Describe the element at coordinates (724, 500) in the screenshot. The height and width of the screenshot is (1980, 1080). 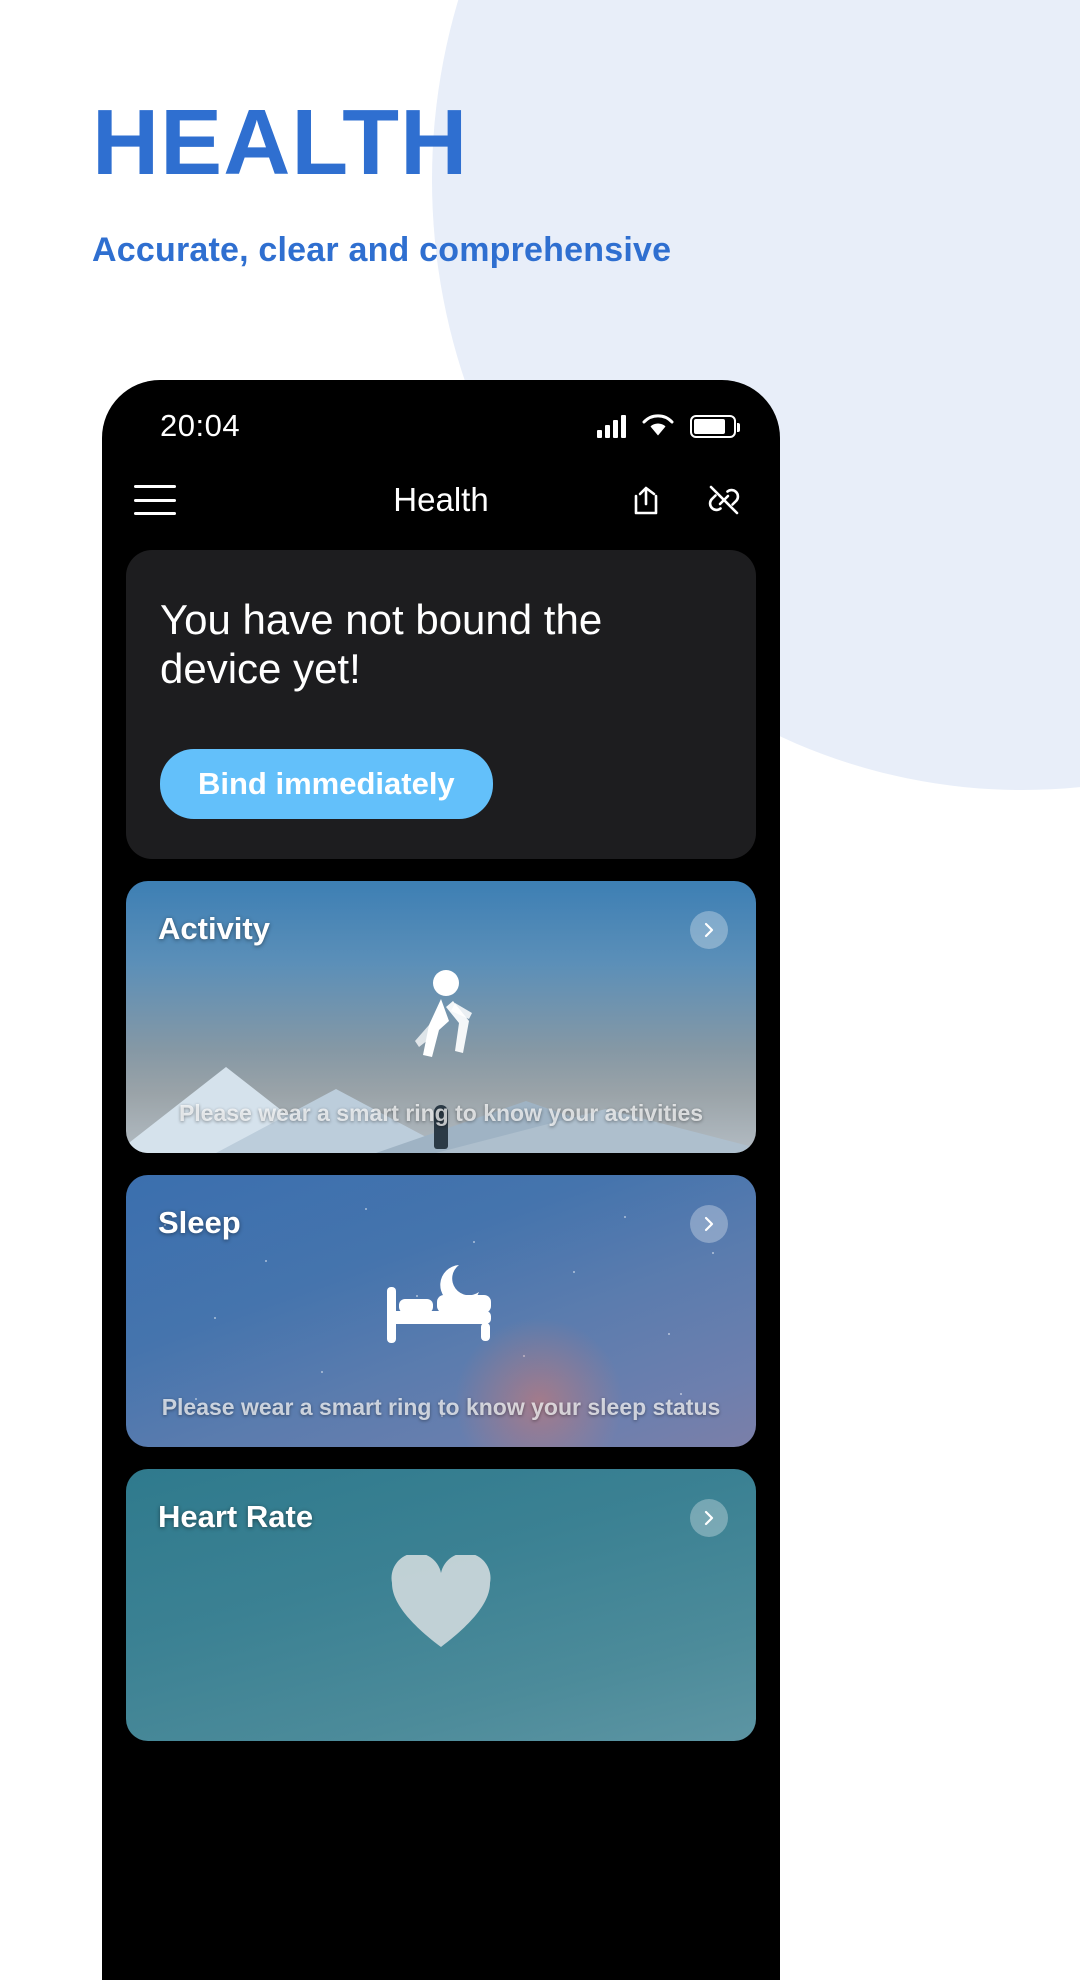
I see `unlink-icon` at that location.